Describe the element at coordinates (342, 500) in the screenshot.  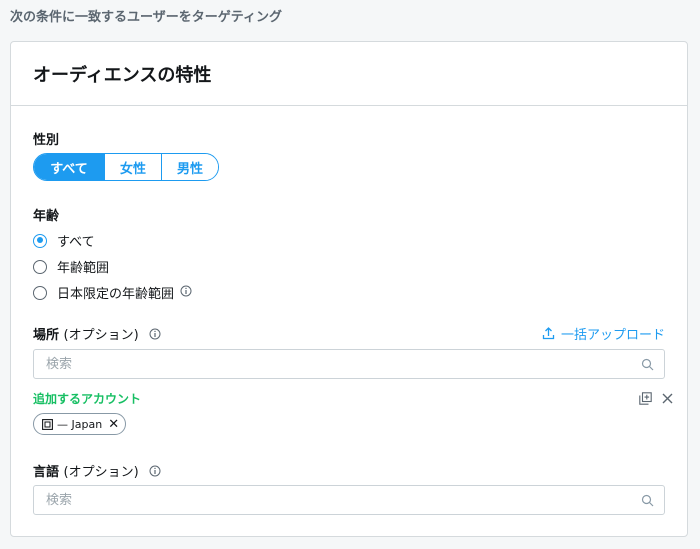
I see `language-search-input` at that location.